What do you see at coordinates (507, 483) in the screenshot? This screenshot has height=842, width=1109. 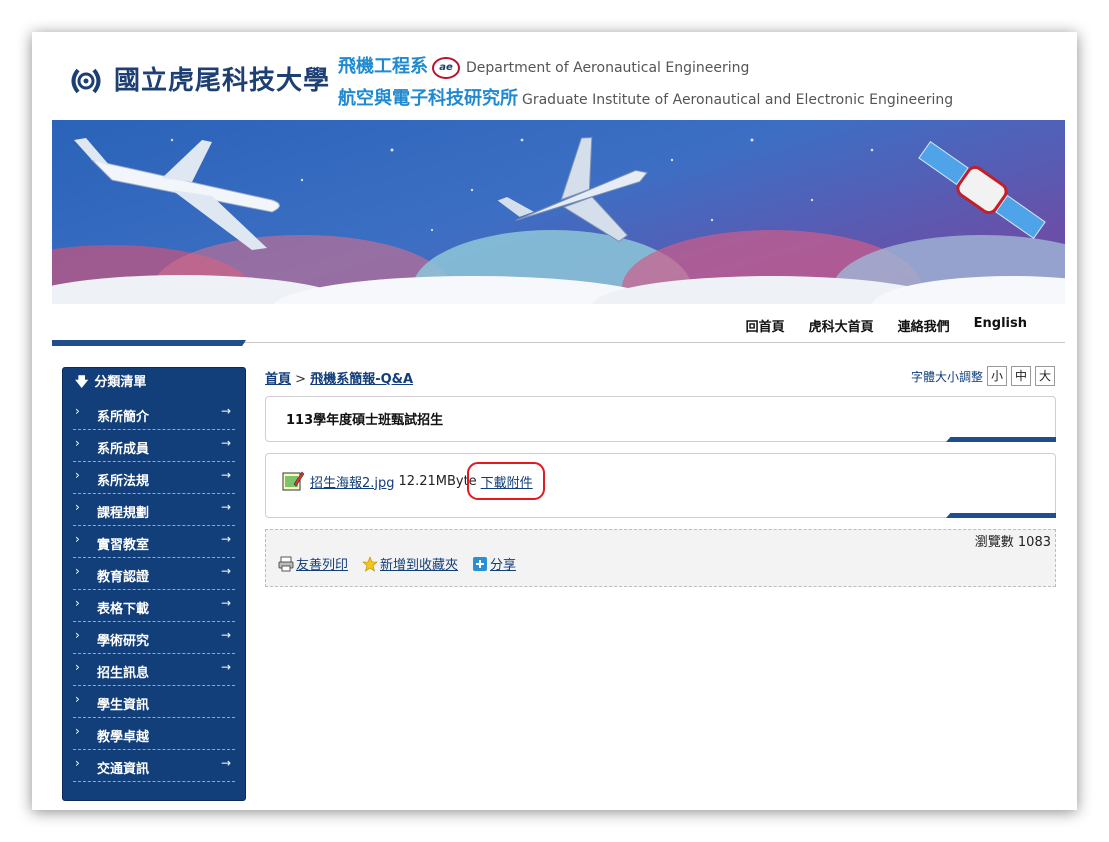 I see `download-attachment-link: 下載附件` at bounding box center [507, 483].